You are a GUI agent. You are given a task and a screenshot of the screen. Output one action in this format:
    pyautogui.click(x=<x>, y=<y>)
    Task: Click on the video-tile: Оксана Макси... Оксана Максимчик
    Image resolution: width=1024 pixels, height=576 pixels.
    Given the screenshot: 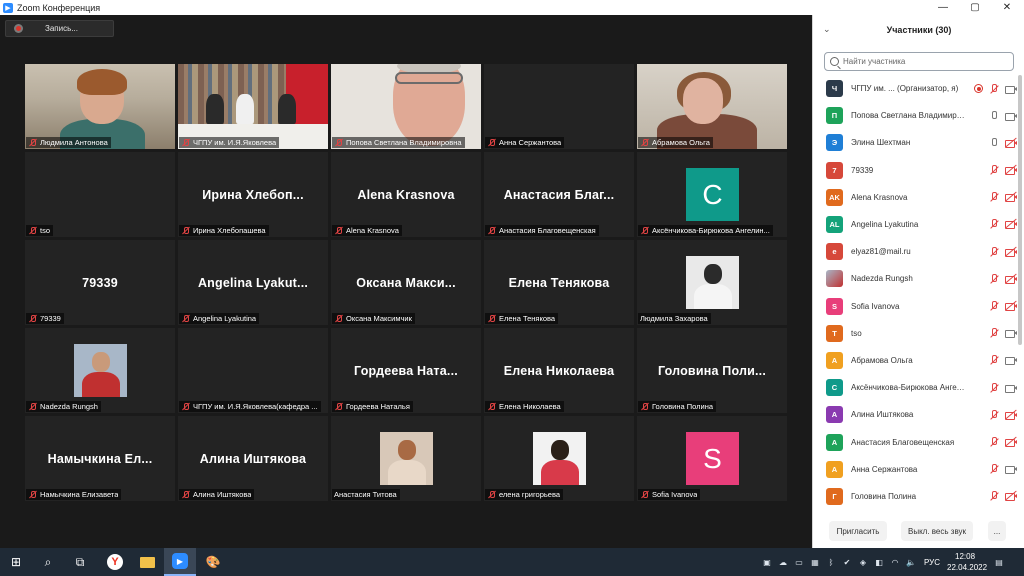 What is the action you would take?
    pyautogui.click(x=406, y=282)
    